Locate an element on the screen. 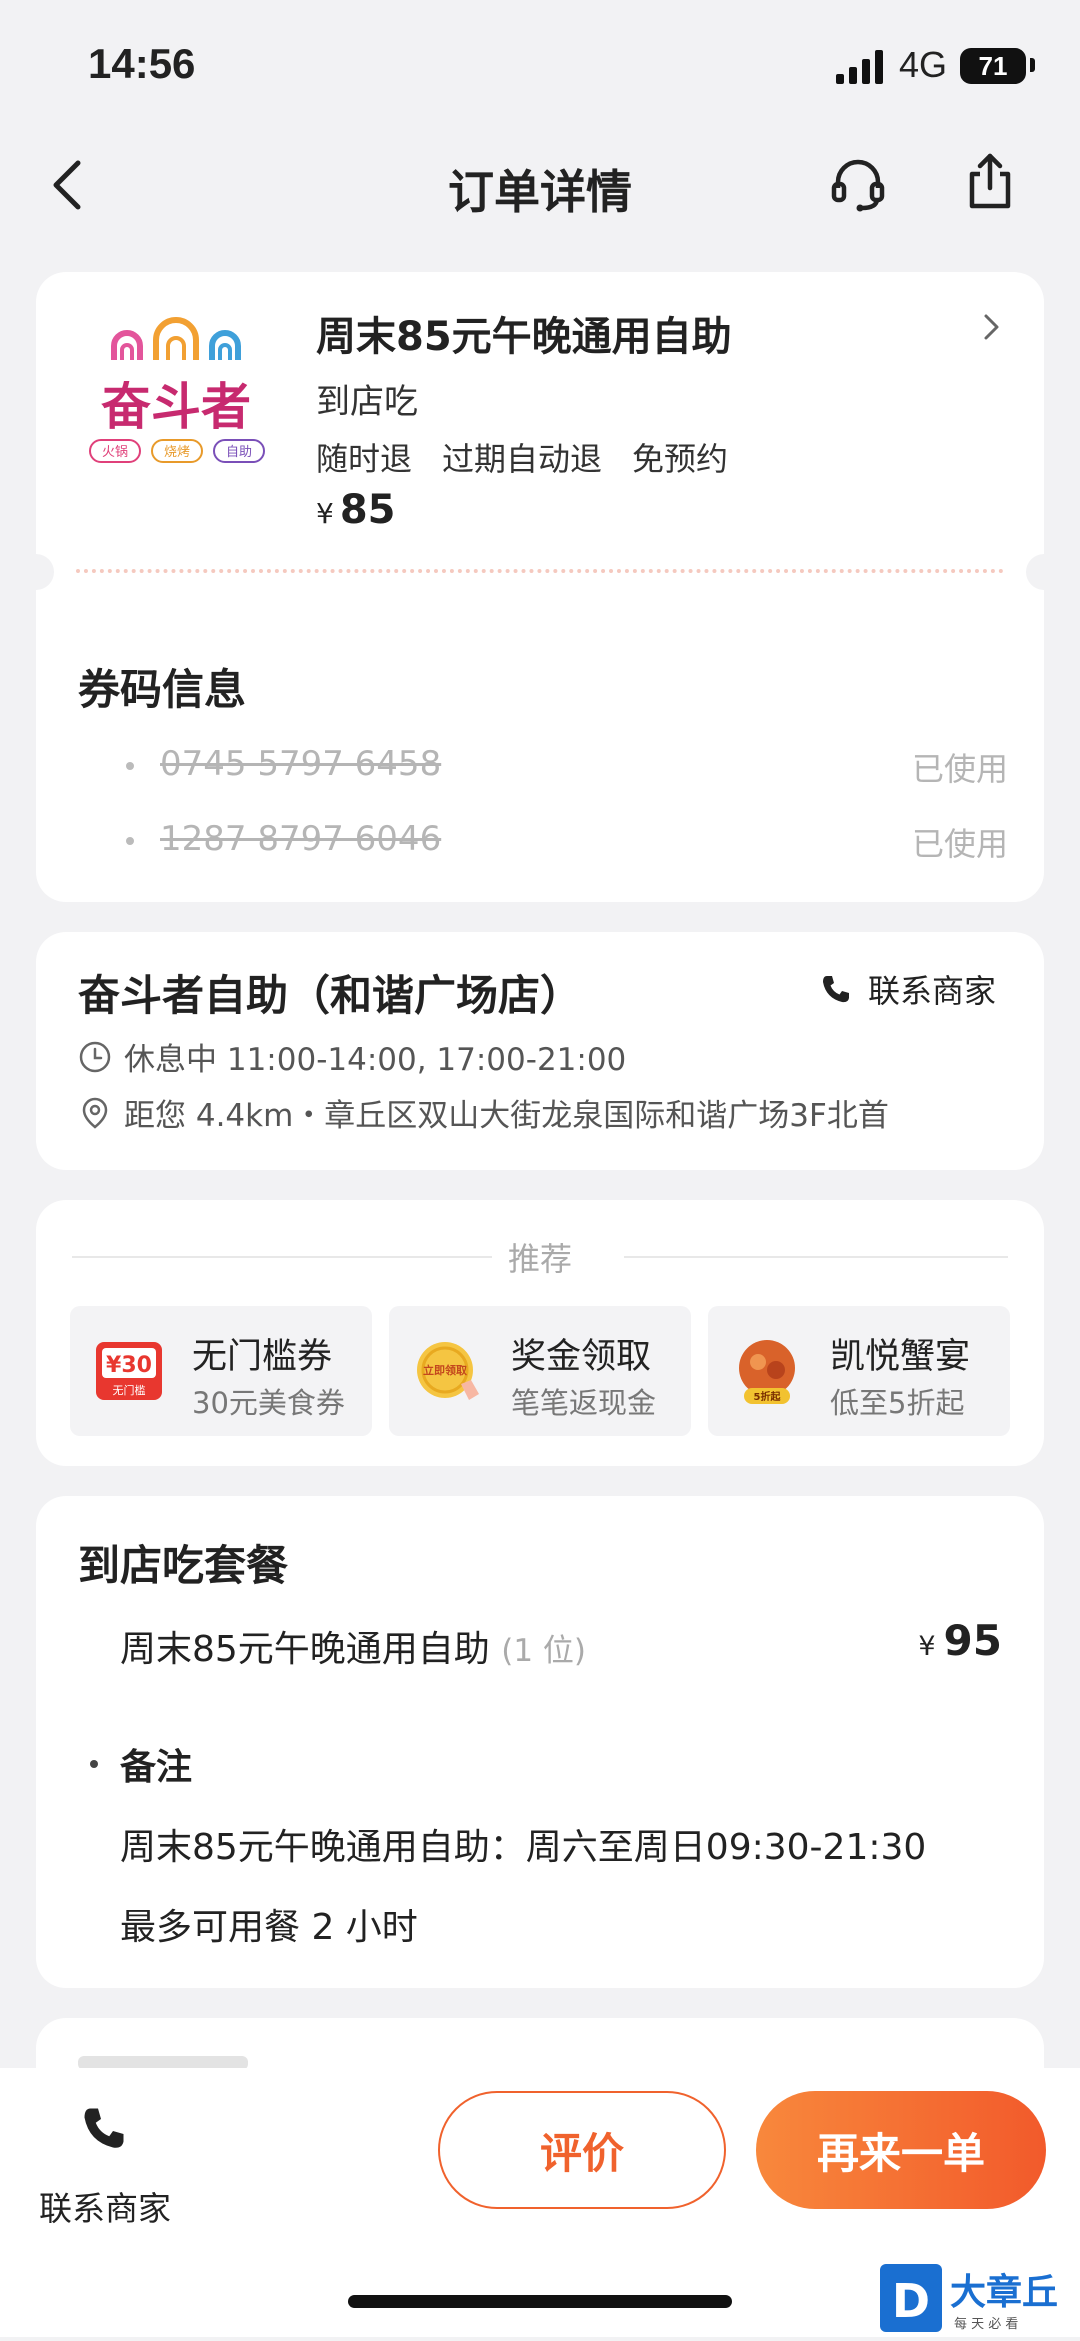 The image size is (1080, 2341). coupon-row: 0745 5797 6458 已使用 is located at coordinates (543, 767).